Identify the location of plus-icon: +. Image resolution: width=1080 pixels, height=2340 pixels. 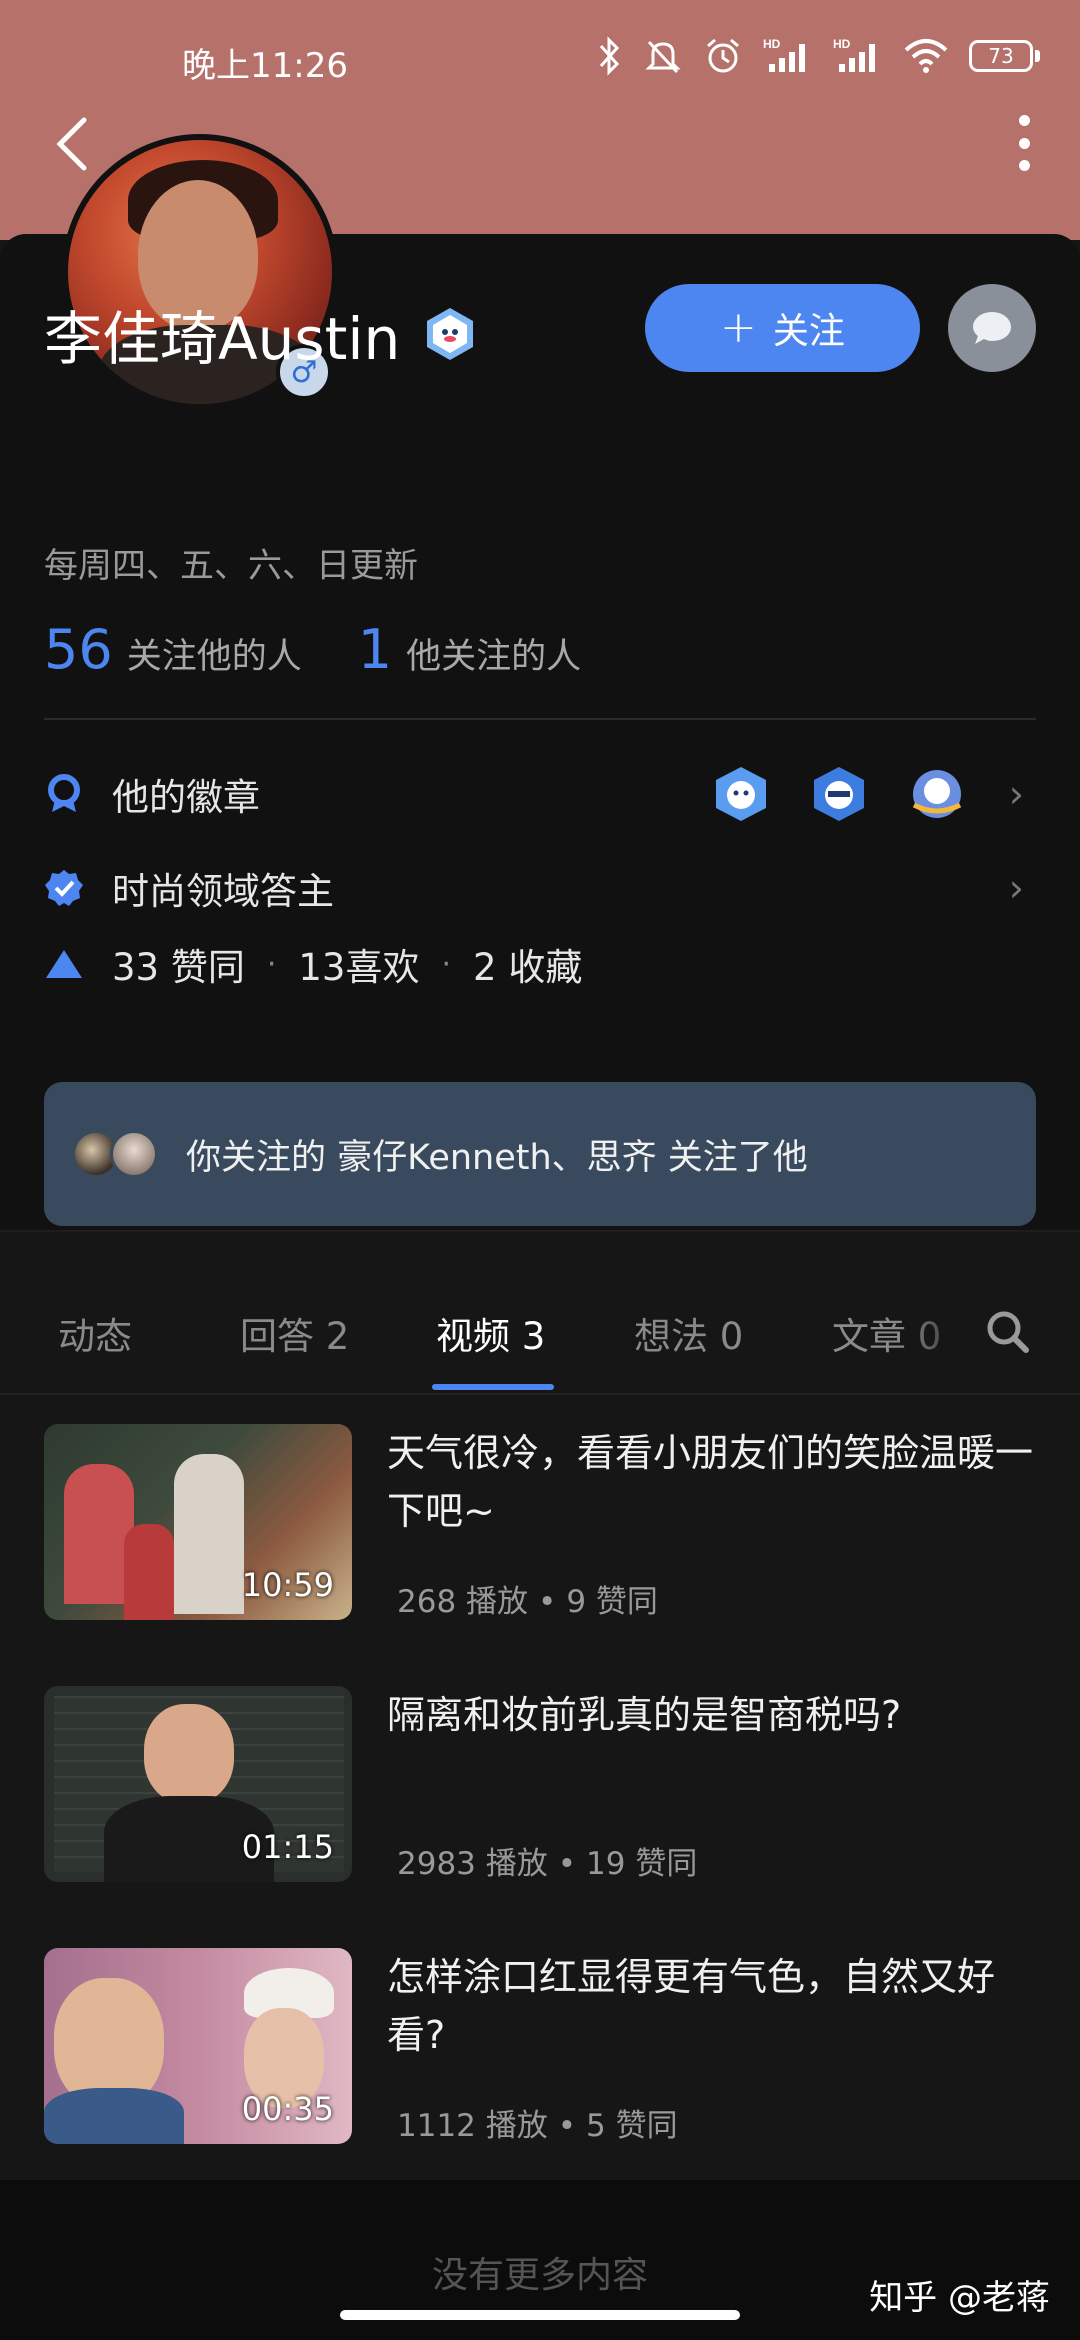
(738, 327).